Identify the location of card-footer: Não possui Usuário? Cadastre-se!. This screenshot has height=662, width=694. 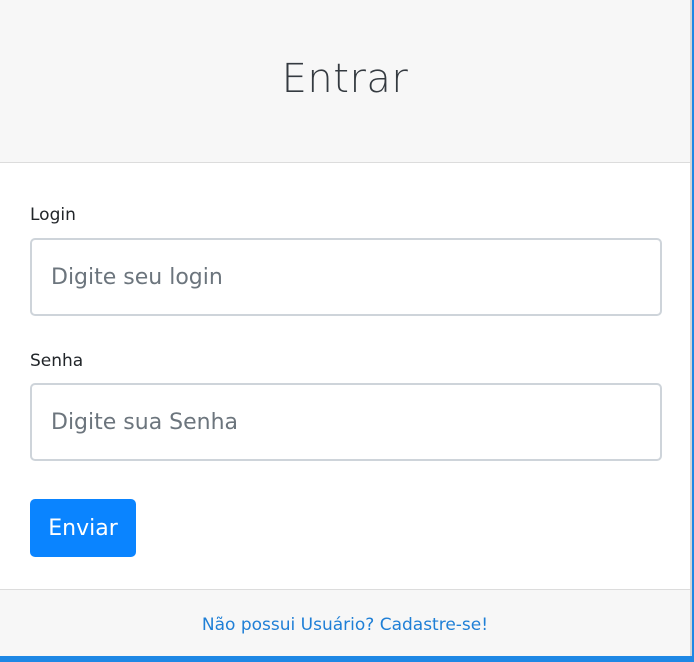
(345, 622).